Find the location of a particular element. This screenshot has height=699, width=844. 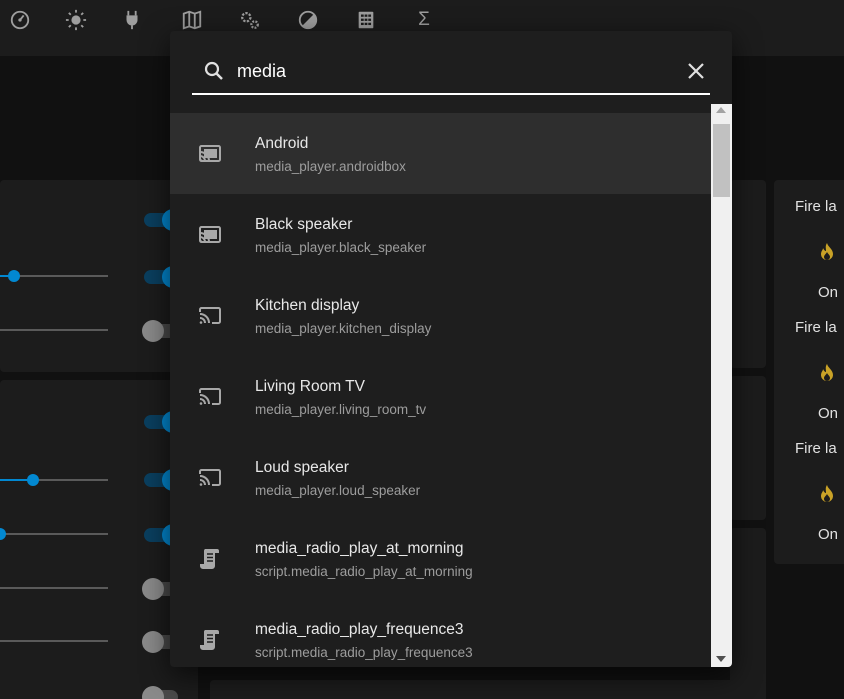

result-entity-id: media_player.living_room_tv is located at coordinates (341, 409).